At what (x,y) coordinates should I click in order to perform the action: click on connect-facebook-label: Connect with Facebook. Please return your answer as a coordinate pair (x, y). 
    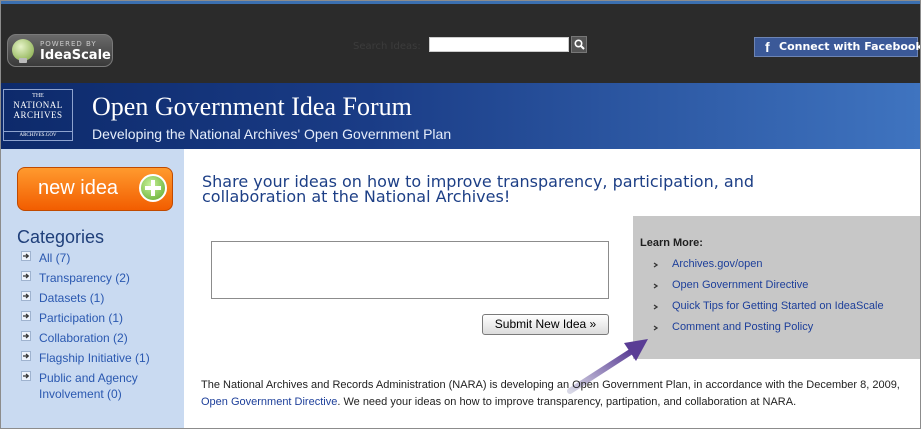
    Looking at the image, I should click on (850, 46).